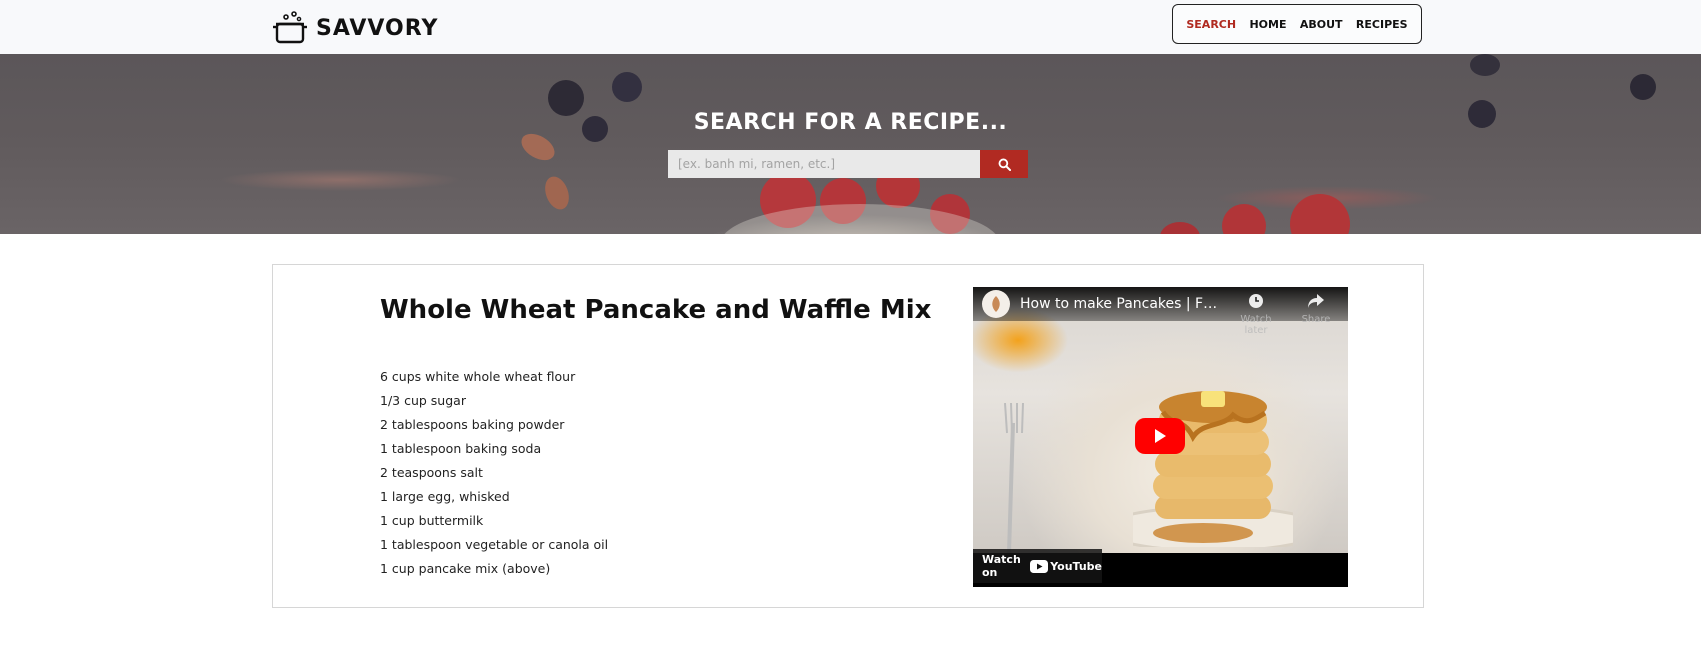  I want to click on channel-logo-icon, so click(996, 304).